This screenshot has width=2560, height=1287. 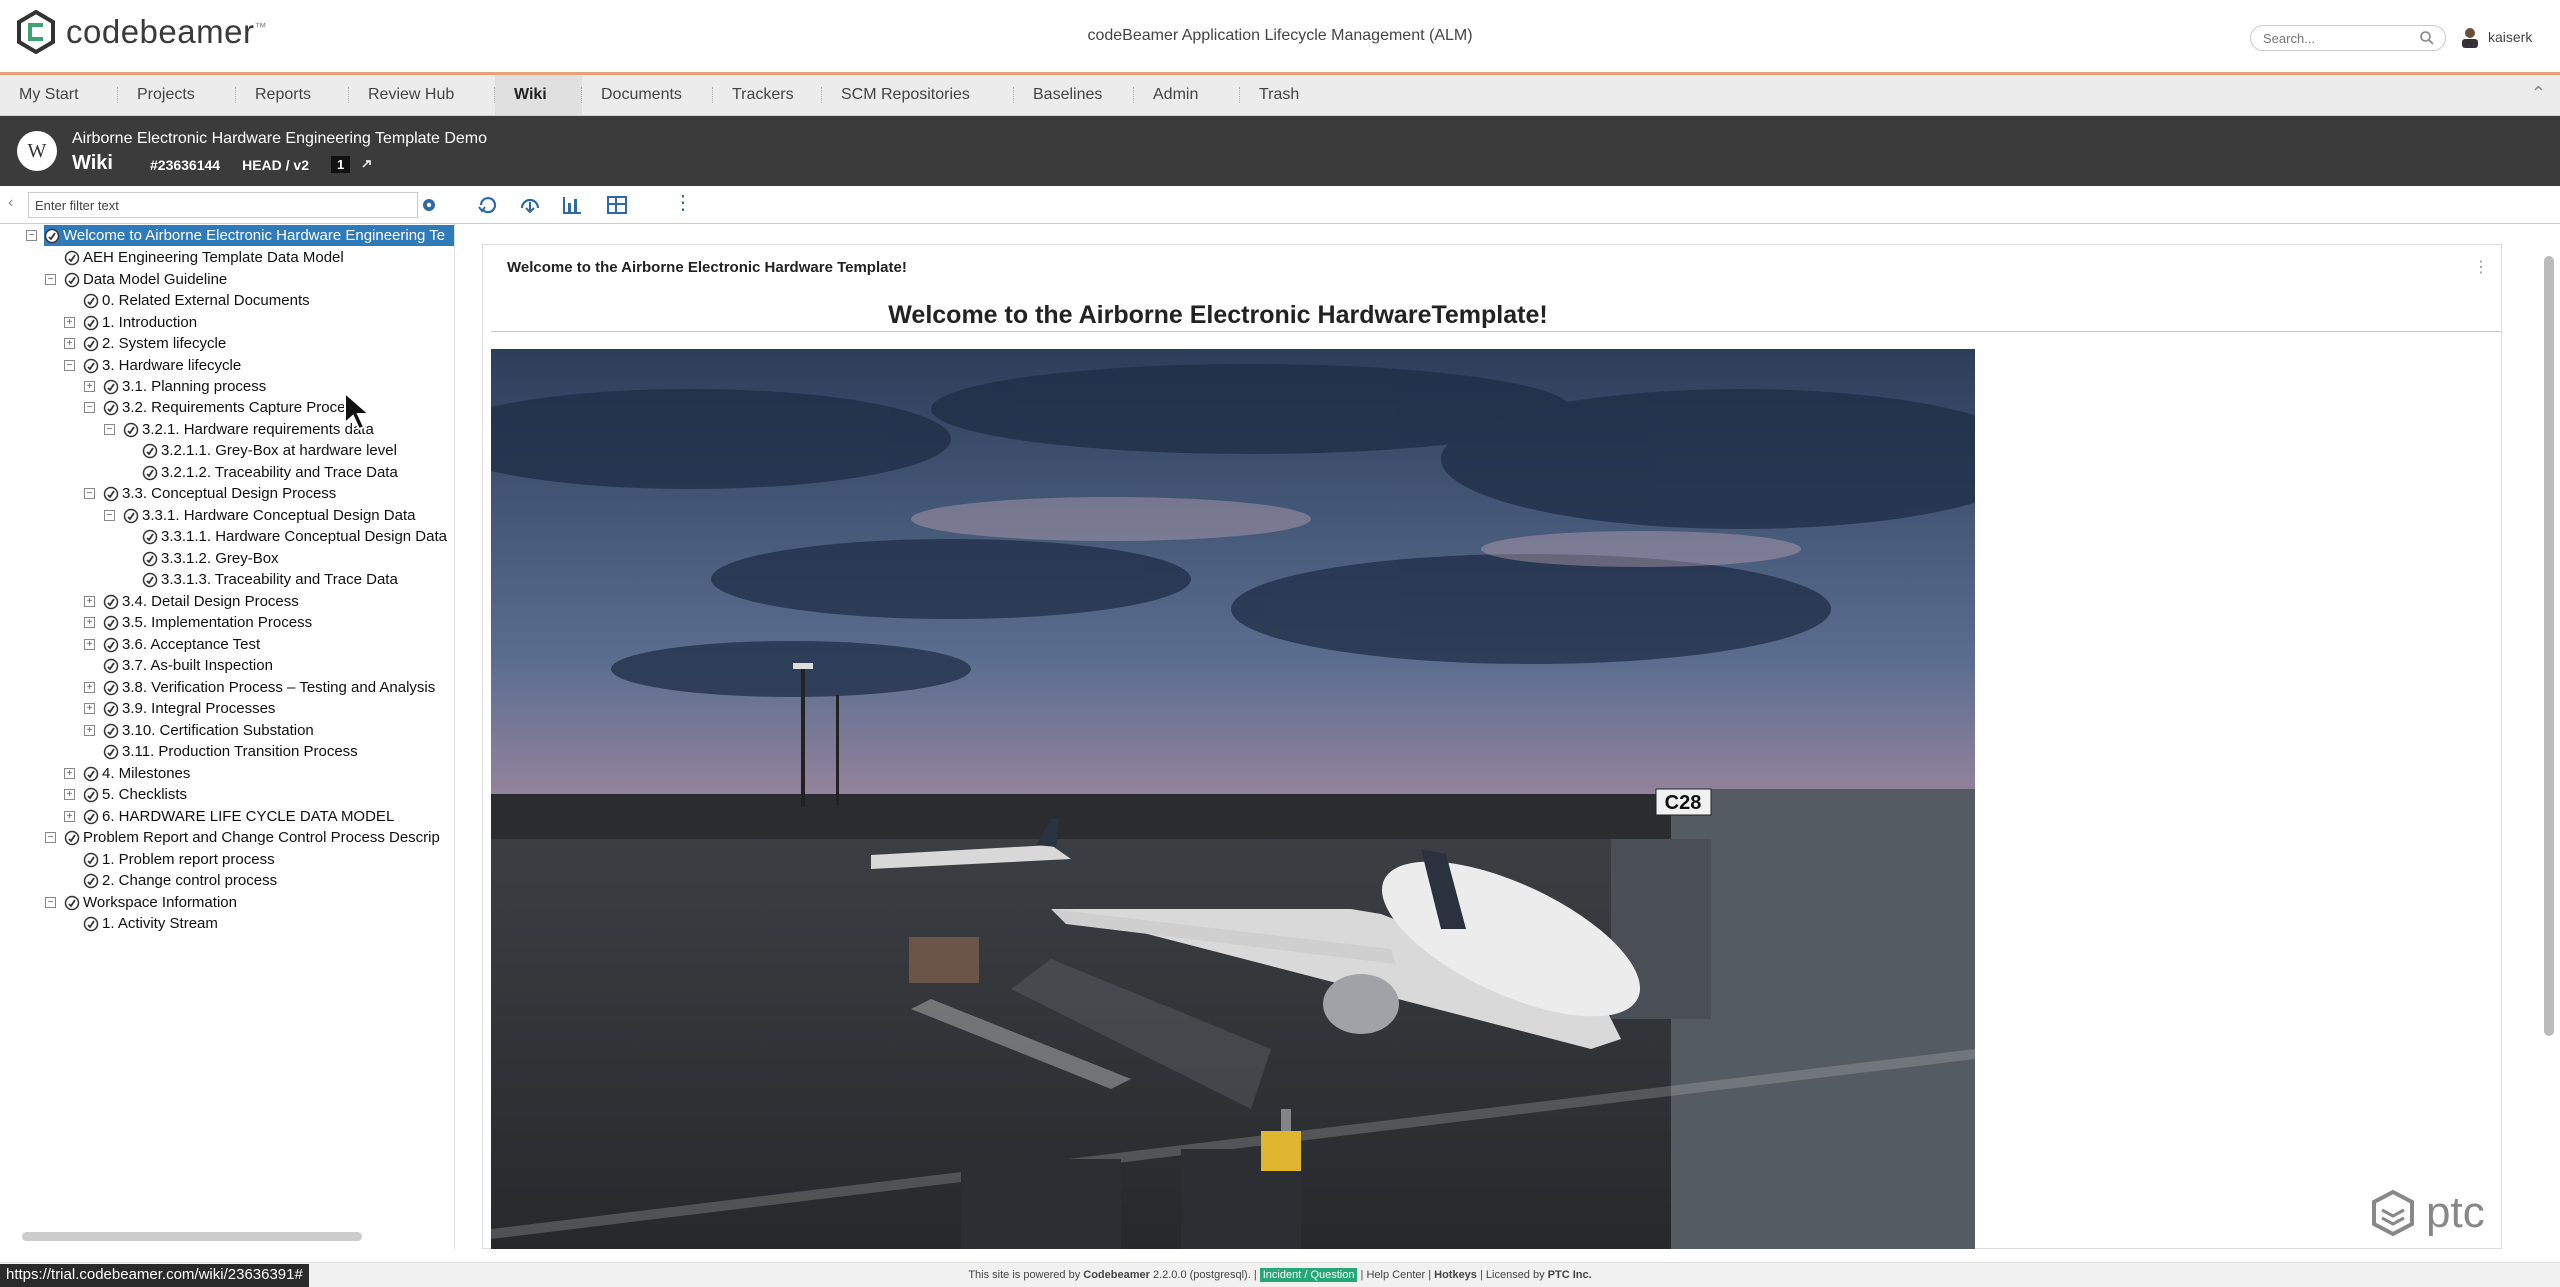 I want to click on tree-node: 2. Change control process, so click(x=180, y=880).